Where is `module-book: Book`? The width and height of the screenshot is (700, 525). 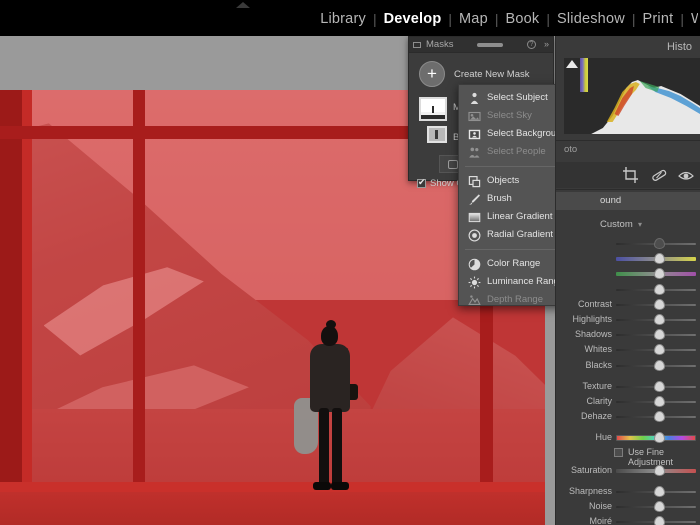
module-book: Book is located at coordinates (522, 19).